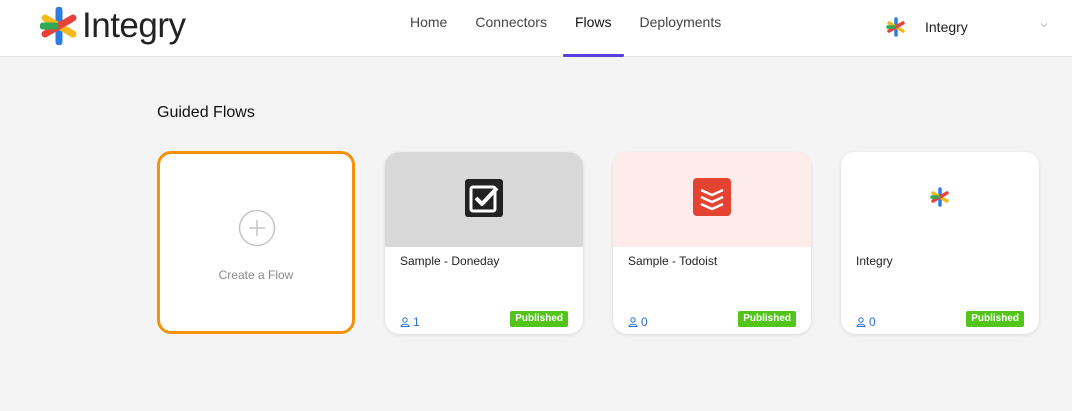  I want to click on flow-card-integry: Integry 0 Published, so click(940, 243).